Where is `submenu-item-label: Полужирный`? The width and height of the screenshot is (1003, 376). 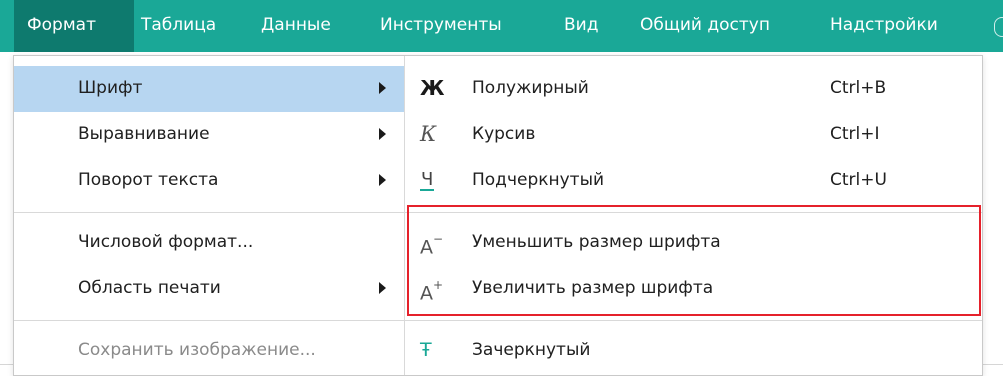 submenu-item-label: Полужирный is located at coordinates (530, 88).